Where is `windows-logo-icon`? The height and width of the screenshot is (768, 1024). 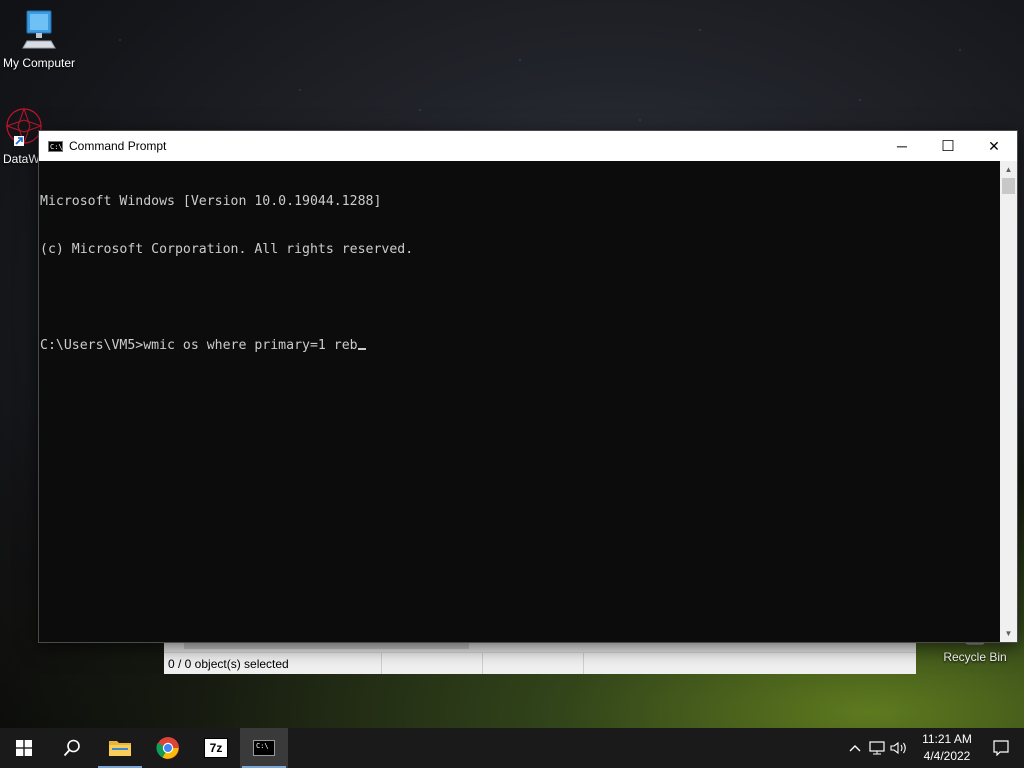 windows-logo-icon is located at coordinates (24, 748).